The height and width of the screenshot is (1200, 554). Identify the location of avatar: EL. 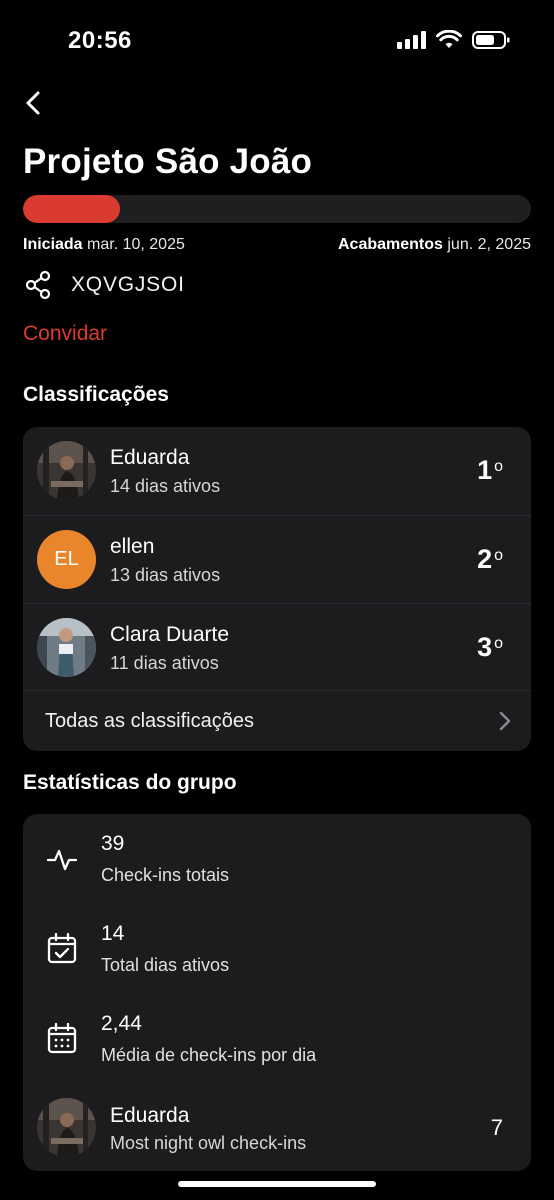
(66, 559).